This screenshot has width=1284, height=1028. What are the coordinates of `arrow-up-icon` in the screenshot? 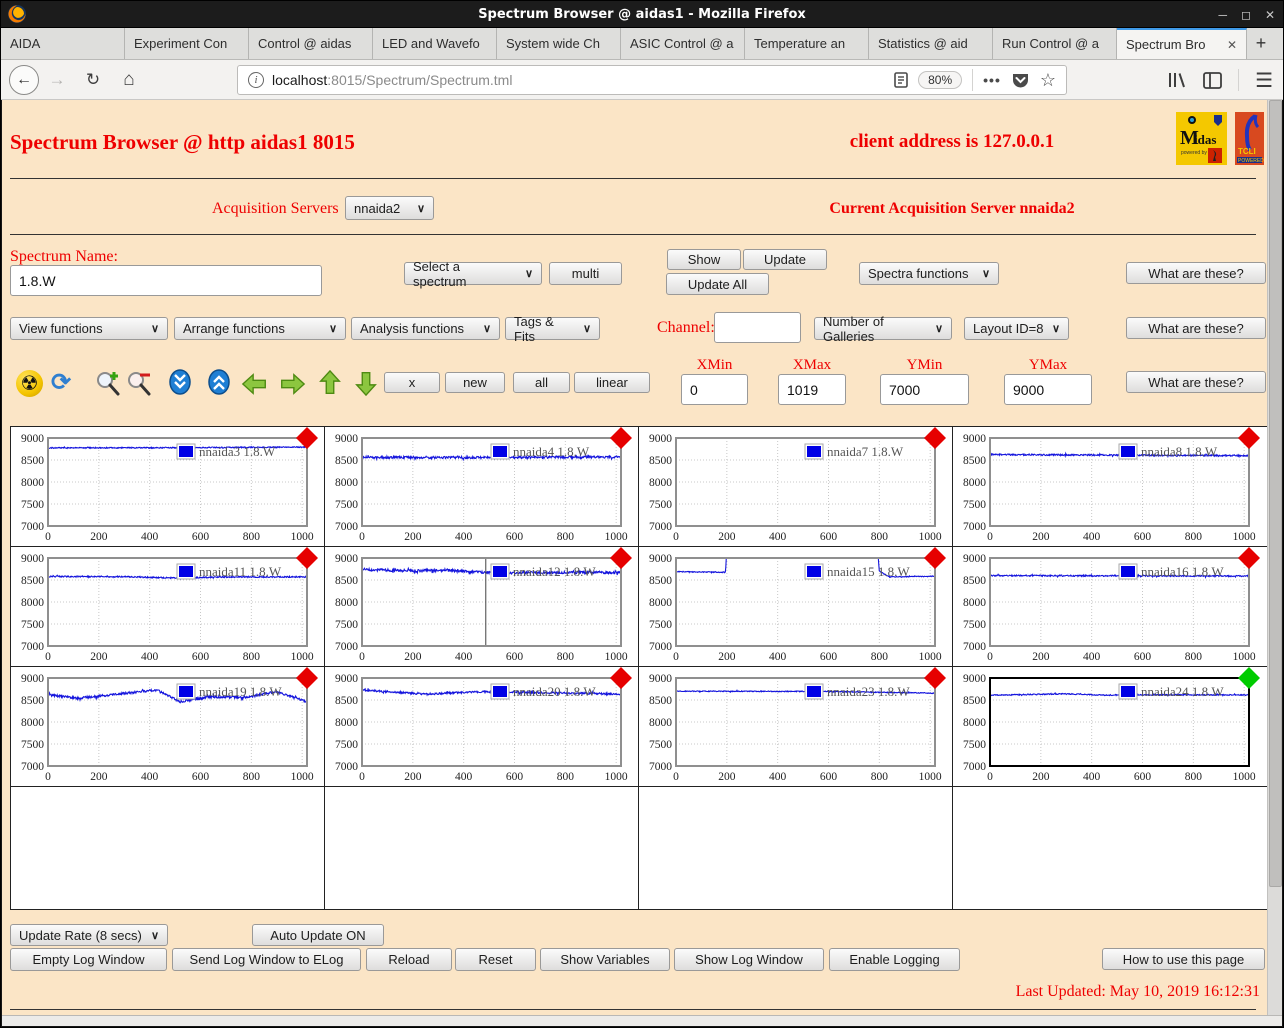 It's located at (330, 383).